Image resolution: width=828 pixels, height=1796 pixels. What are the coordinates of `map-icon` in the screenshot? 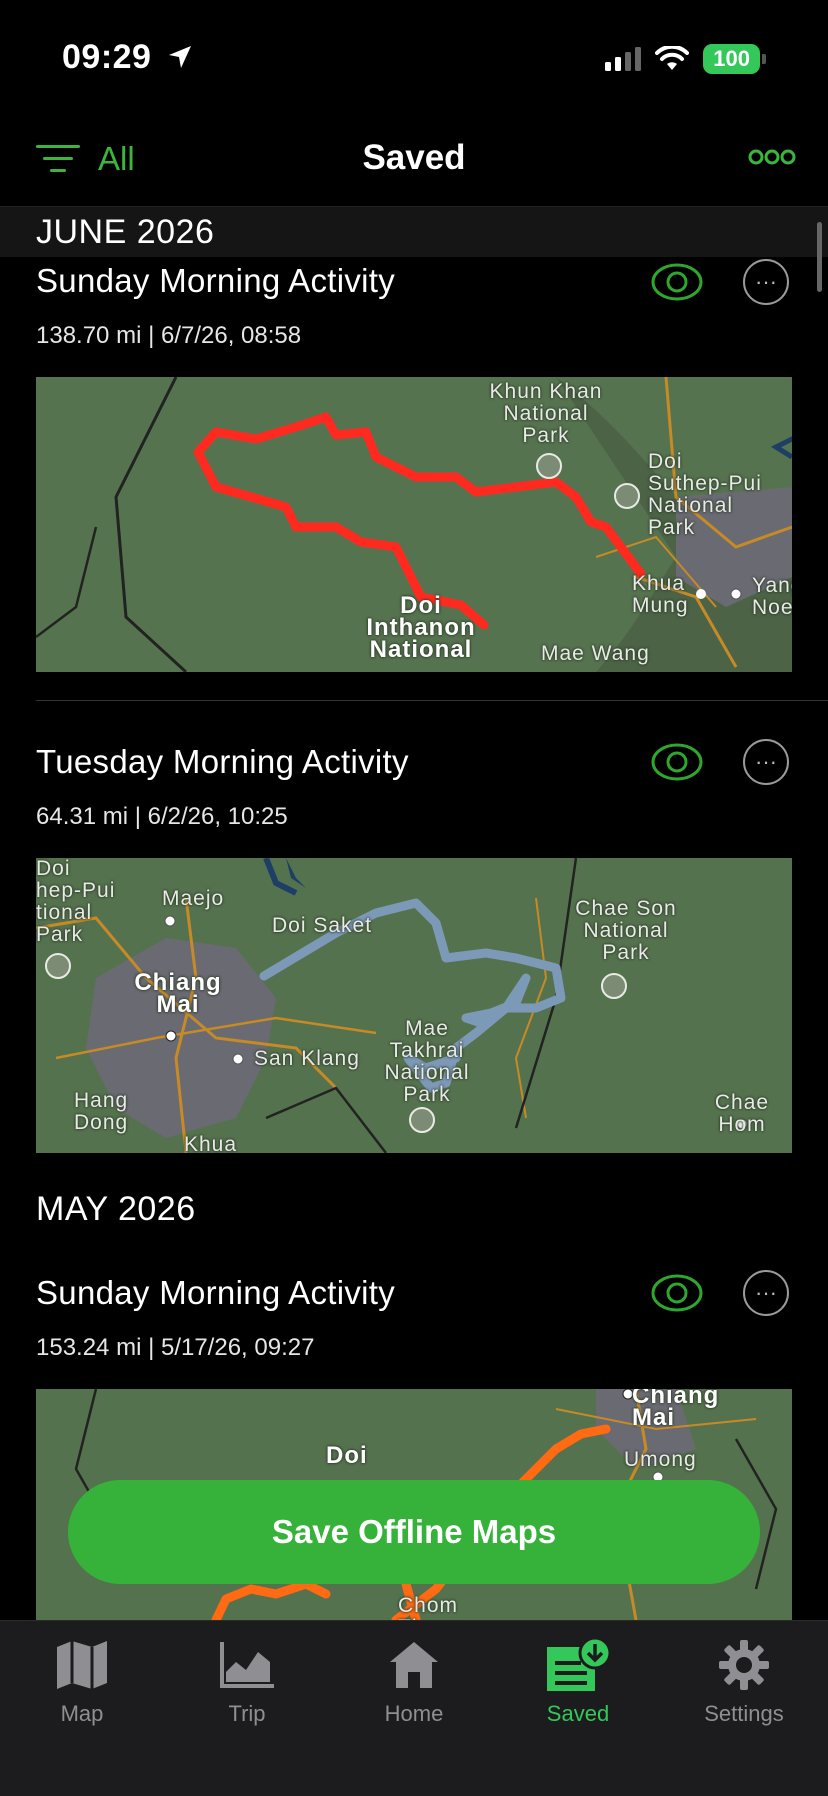 It's located at (82, 1665).